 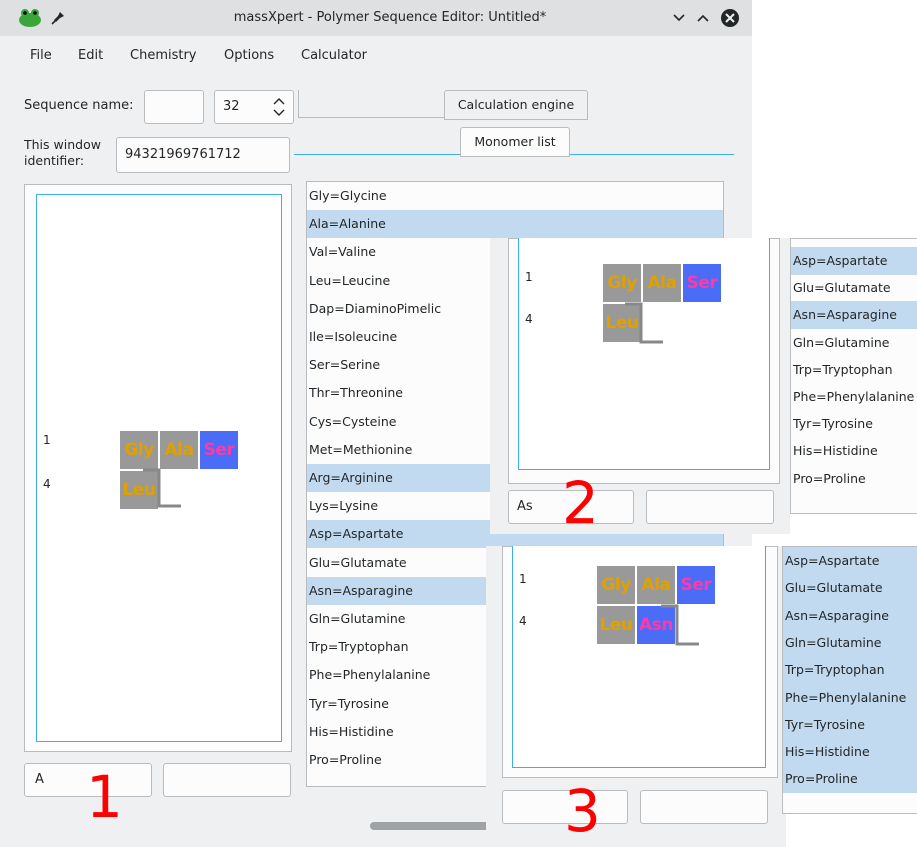 I want to click on close-icon, so click(x=730, y=18).